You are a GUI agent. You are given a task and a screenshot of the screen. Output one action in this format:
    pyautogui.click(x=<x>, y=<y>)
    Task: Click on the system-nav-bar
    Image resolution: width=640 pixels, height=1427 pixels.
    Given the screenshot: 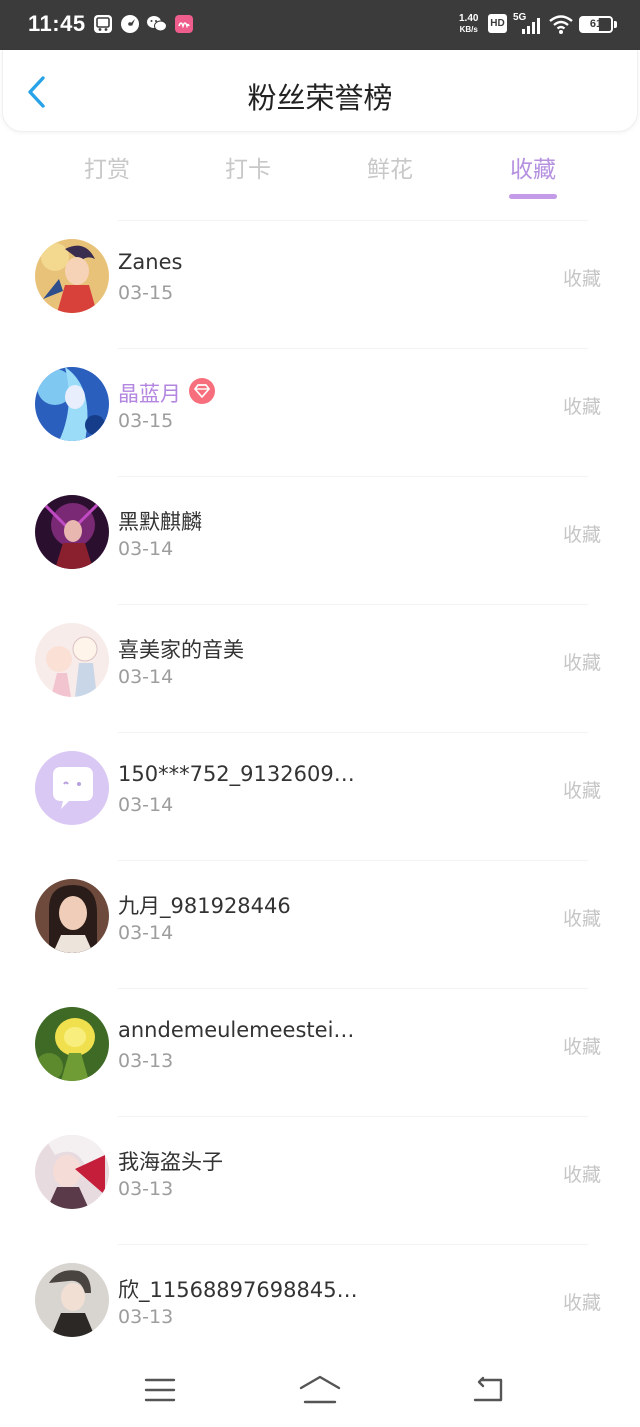 What is the action you would take?
    pyautogui.click(x=320, y=1389)
    